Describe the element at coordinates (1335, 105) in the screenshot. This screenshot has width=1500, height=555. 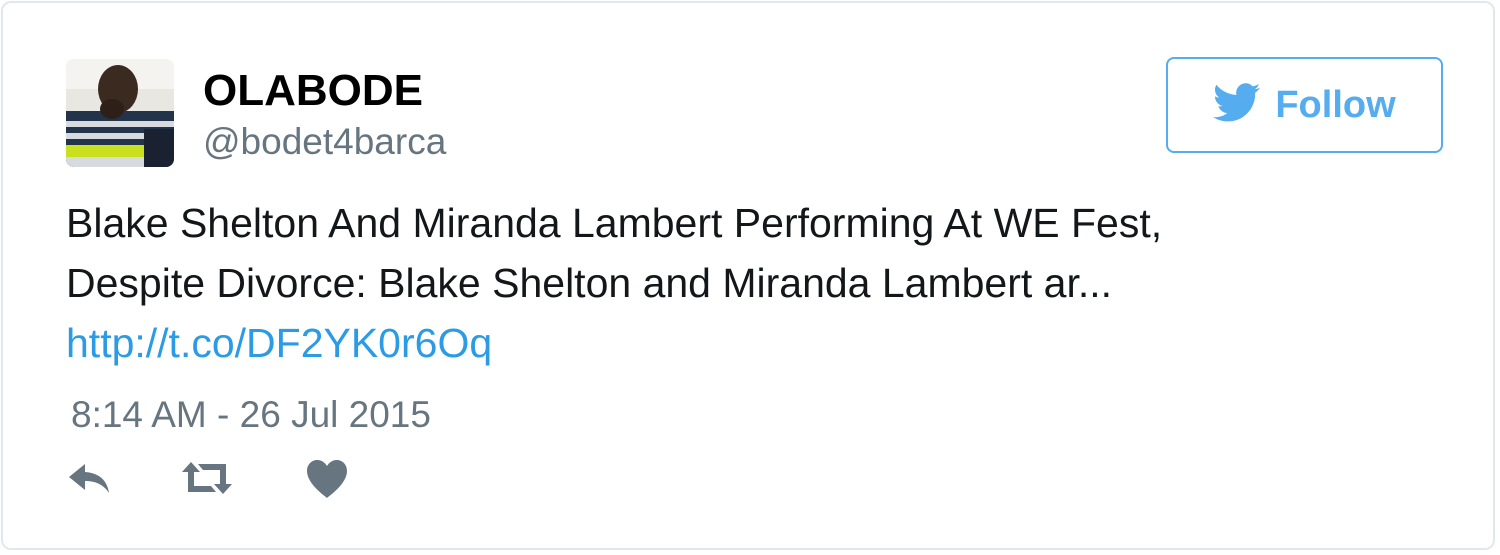
I see `follow-button-label: Follow` at that location.